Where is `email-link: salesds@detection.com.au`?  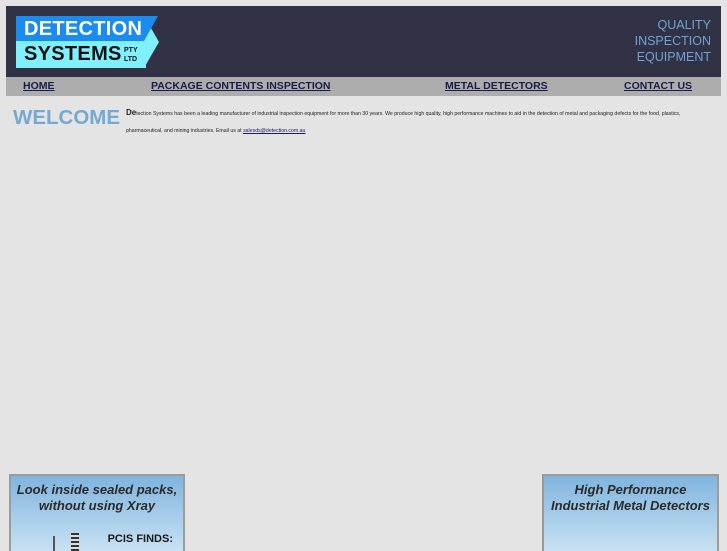 email-link: salesds@detection.com.au is located at coordinates (274, 131).